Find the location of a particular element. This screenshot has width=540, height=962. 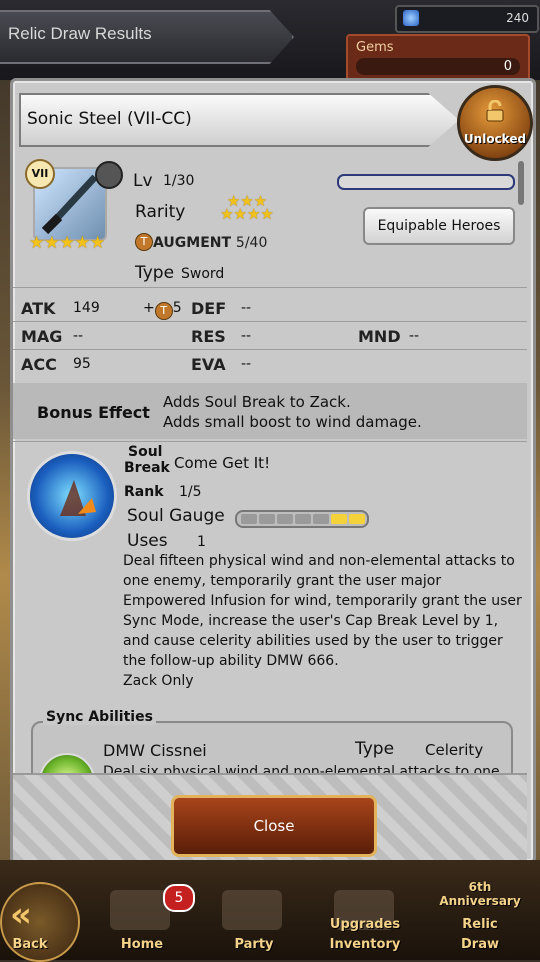

augment-icon: T is located at coordinates (144, 242).